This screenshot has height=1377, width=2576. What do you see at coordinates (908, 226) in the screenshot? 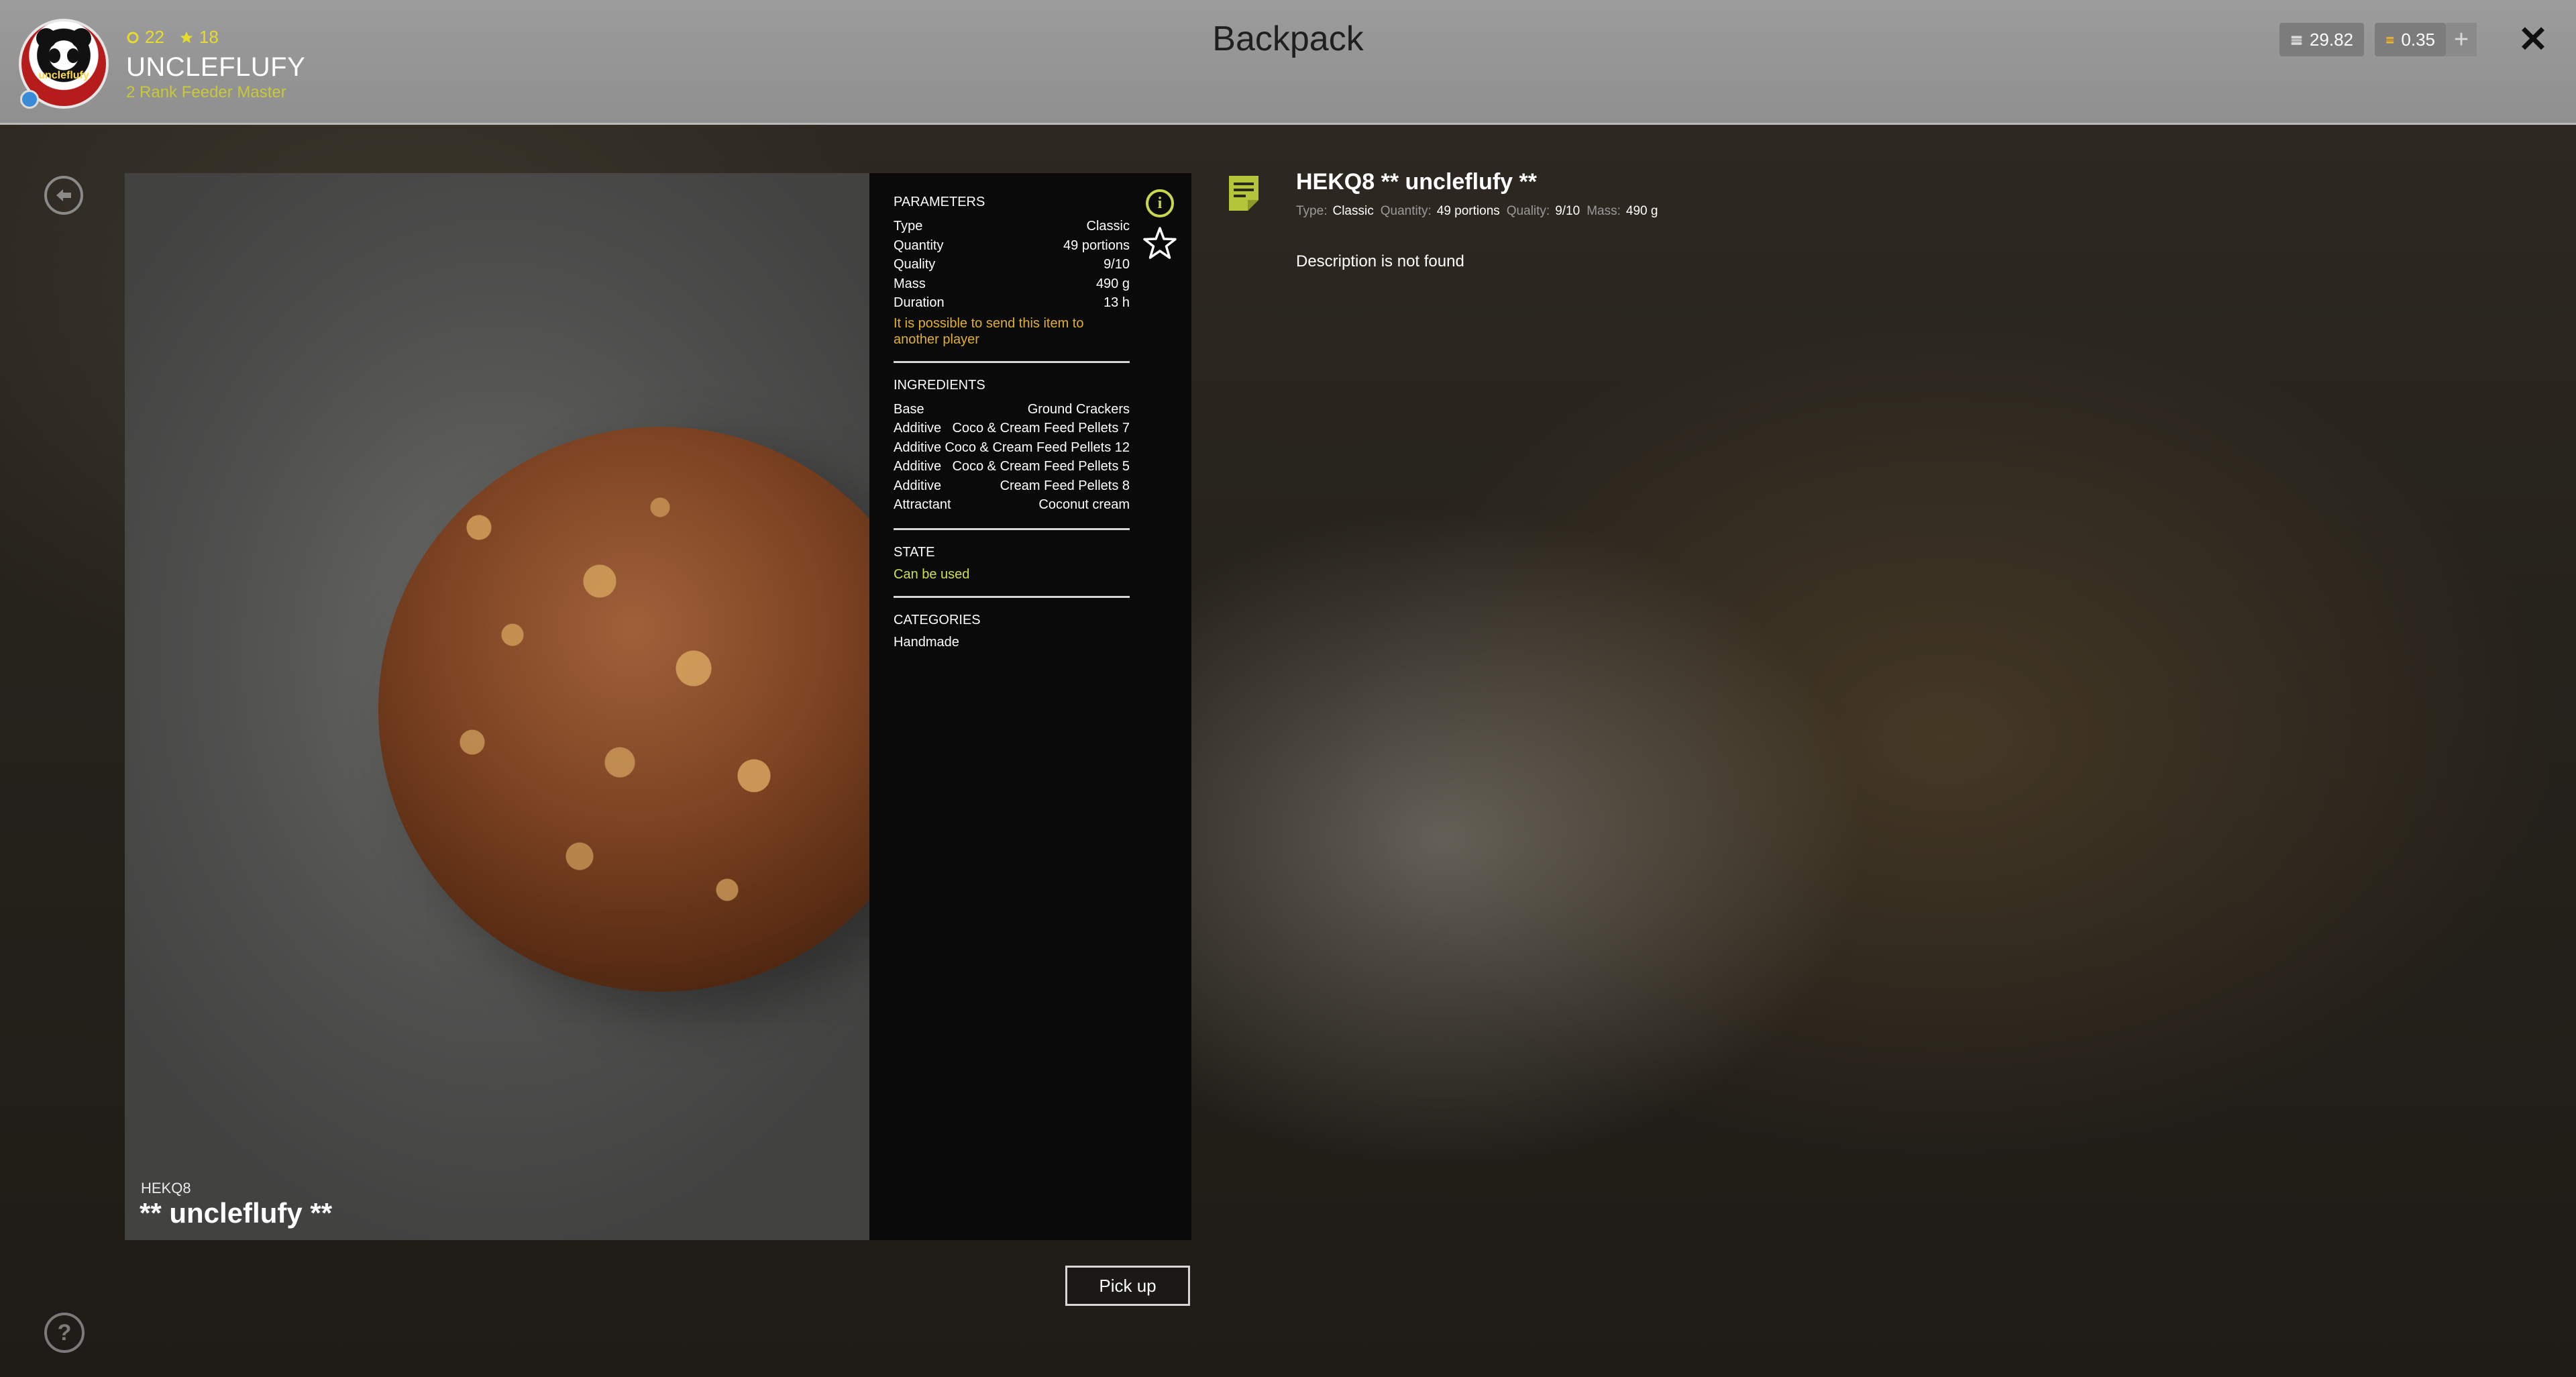
I see `param-label: Type` at bounding box center [908, 226].